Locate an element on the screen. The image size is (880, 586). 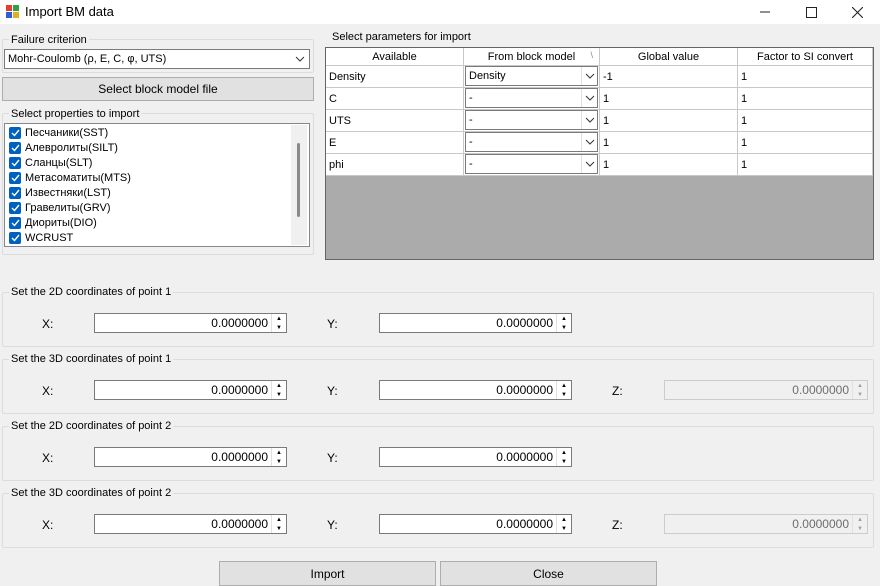
close-window-button is located at coordinates (857, 12).